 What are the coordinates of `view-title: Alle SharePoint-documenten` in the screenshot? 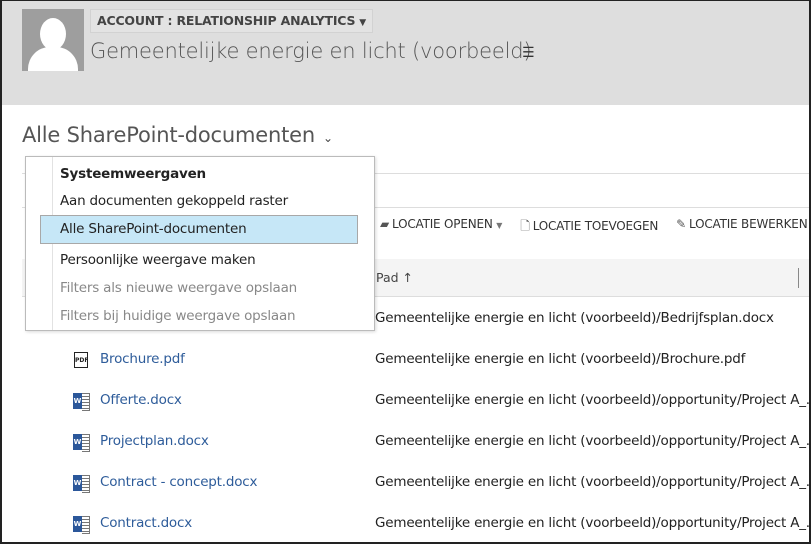 It's located at (168, 135).